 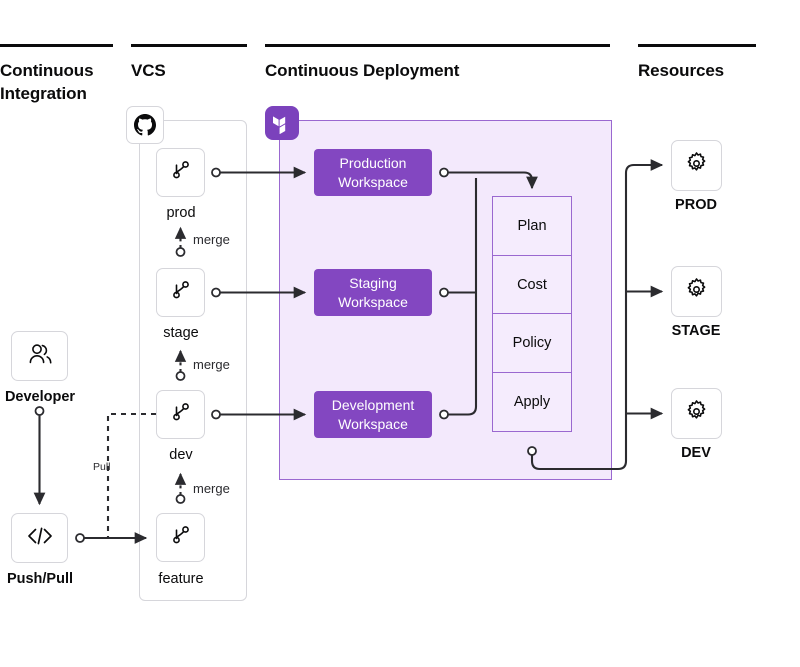 I want to click on run-stage-cost: Cost, so click(x=532, y=284).